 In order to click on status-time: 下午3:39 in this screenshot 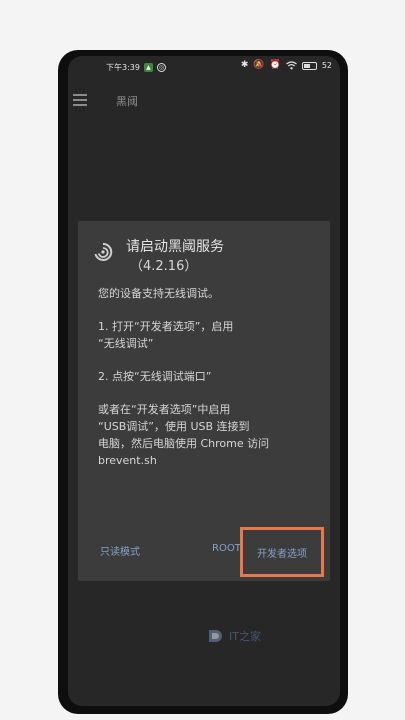, I will do `click(123, 67)`.